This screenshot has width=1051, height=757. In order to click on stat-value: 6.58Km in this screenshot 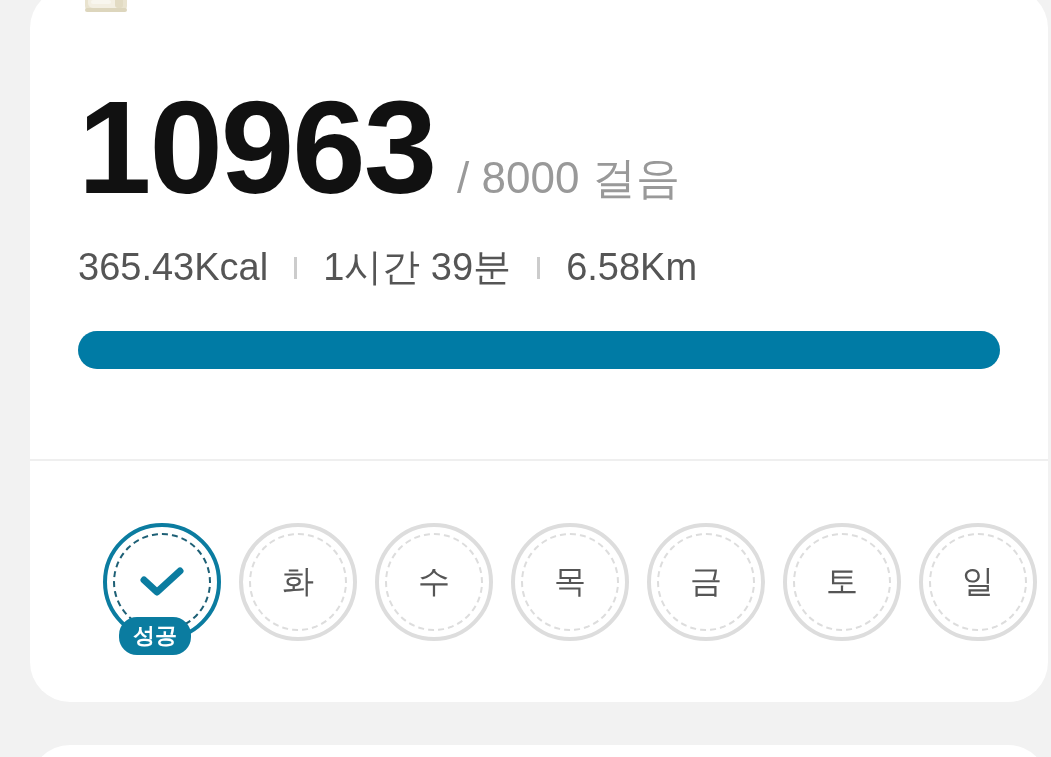, I will do `click(632, 267)`.